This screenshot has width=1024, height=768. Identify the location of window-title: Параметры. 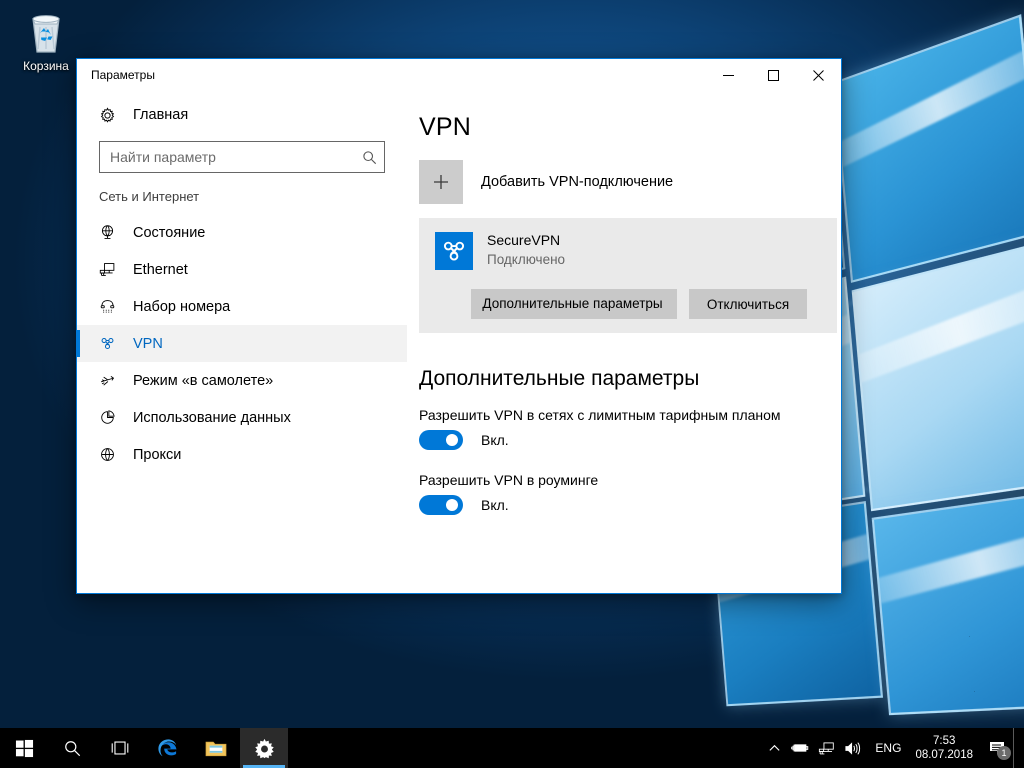
(123, 75).